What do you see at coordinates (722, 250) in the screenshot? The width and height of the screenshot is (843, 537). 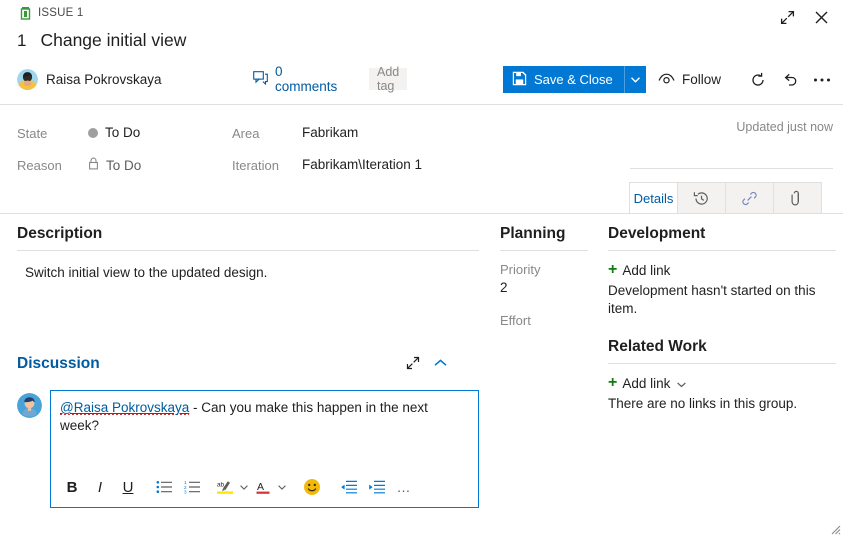 I see `development-divider` at bounding box center [722, 250].